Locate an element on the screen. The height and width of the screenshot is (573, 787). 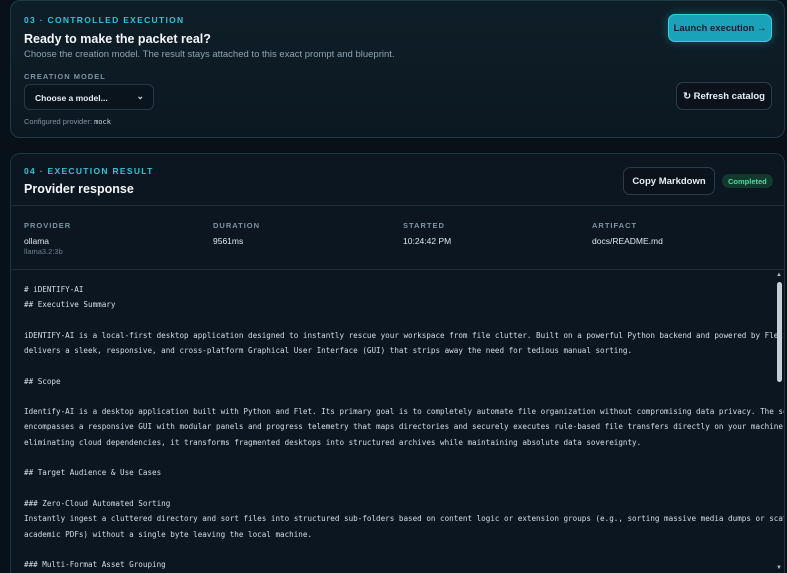
section-title: Ready to make the packet real? is located at coordinates (117, 39).